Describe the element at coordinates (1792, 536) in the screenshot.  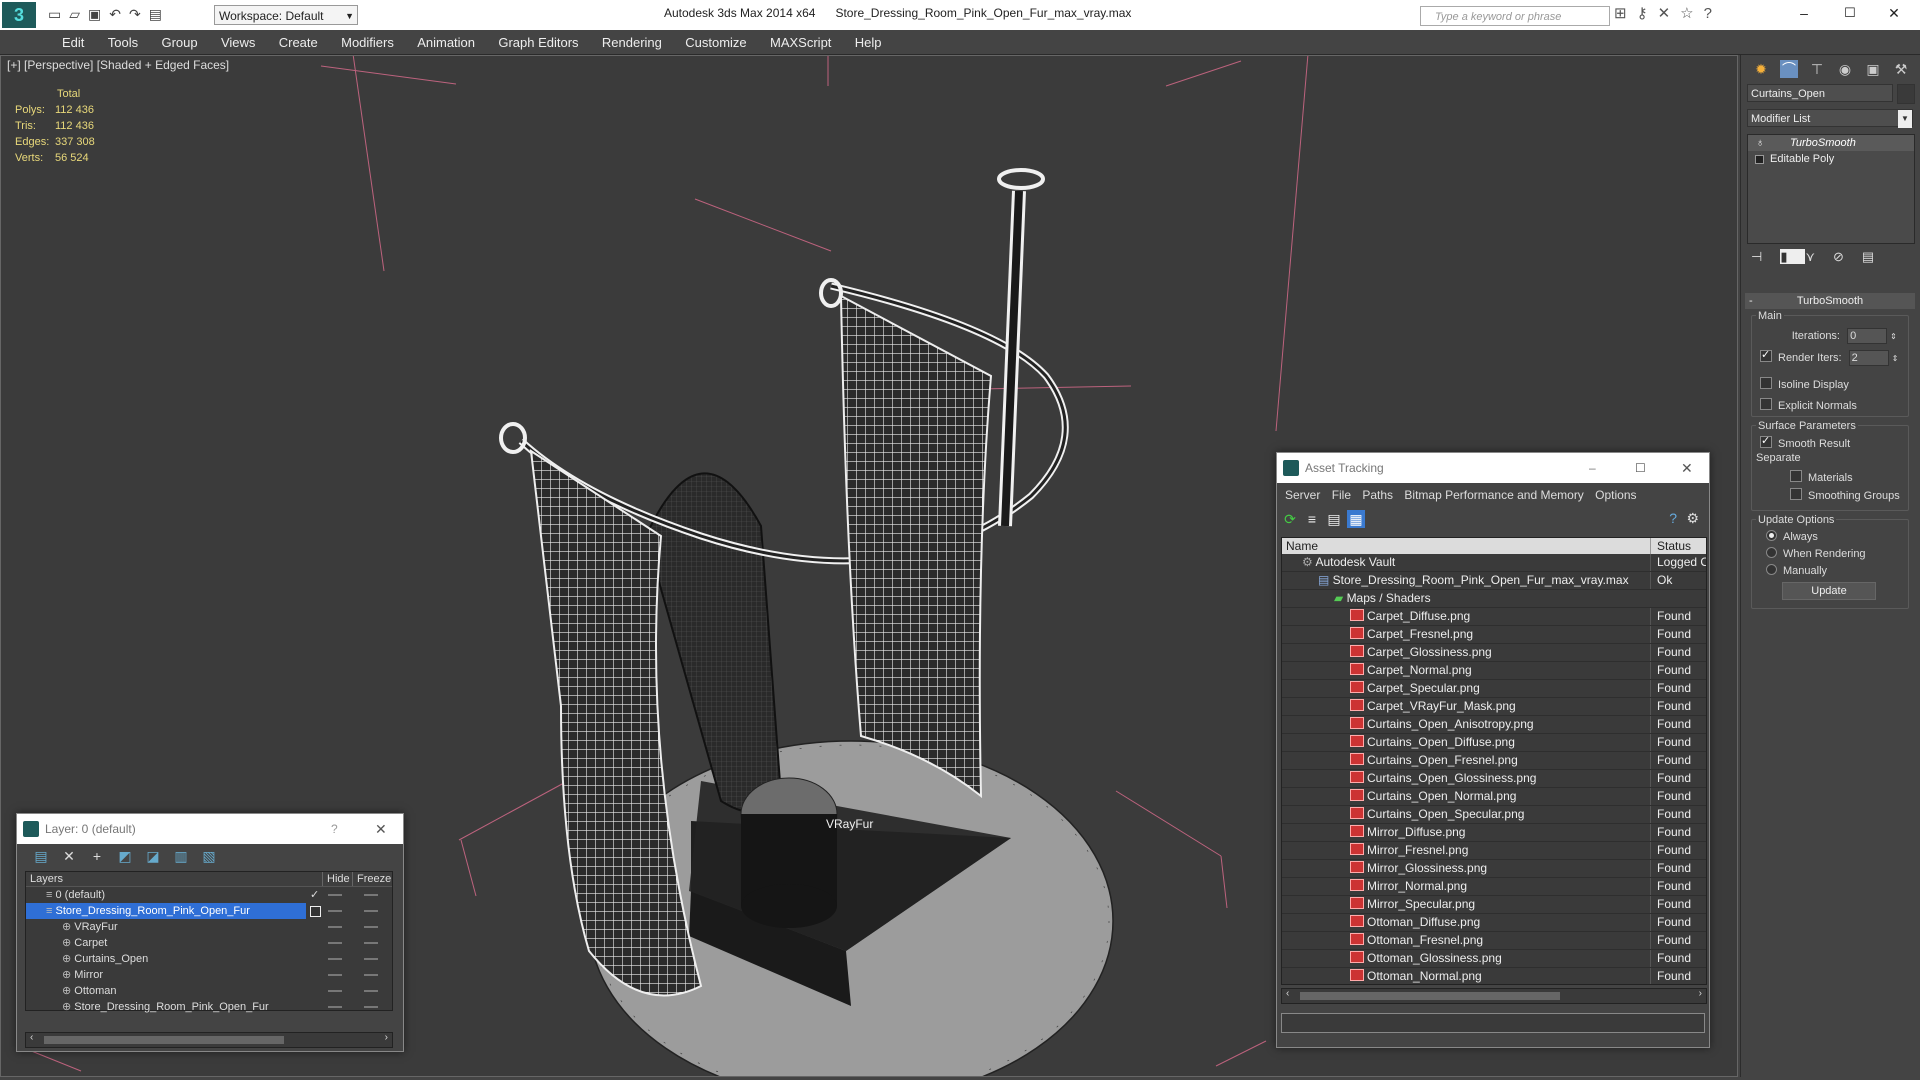
I see `always-row: Always` at that location.